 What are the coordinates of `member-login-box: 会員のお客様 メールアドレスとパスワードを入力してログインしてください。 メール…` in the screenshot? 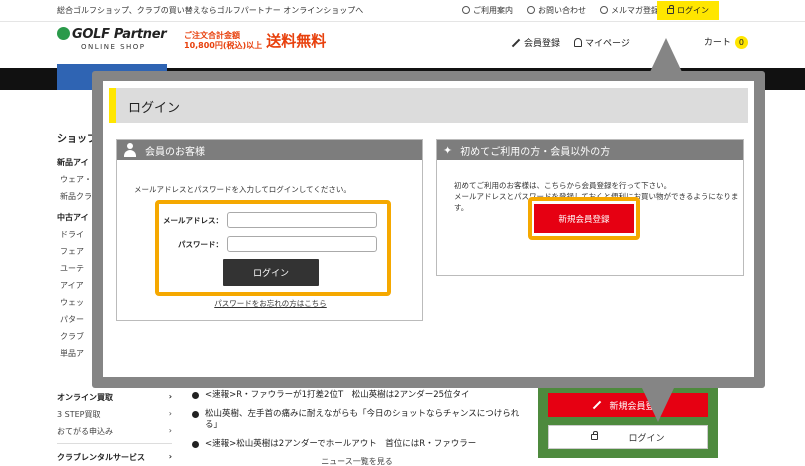 It's located at (269, 230).